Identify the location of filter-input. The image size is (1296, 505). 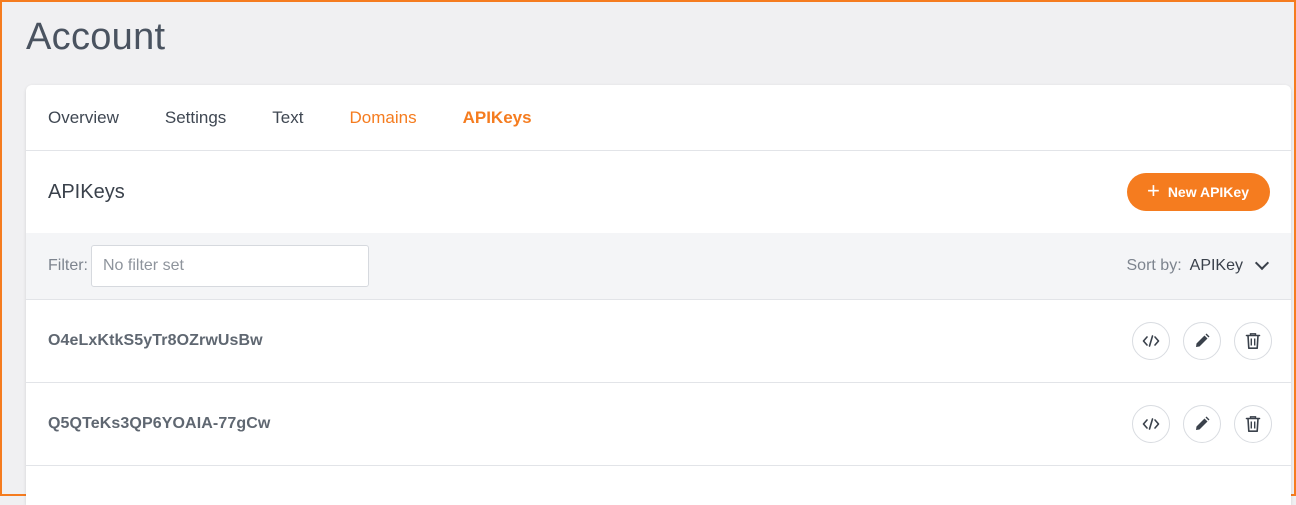
(230, 266).